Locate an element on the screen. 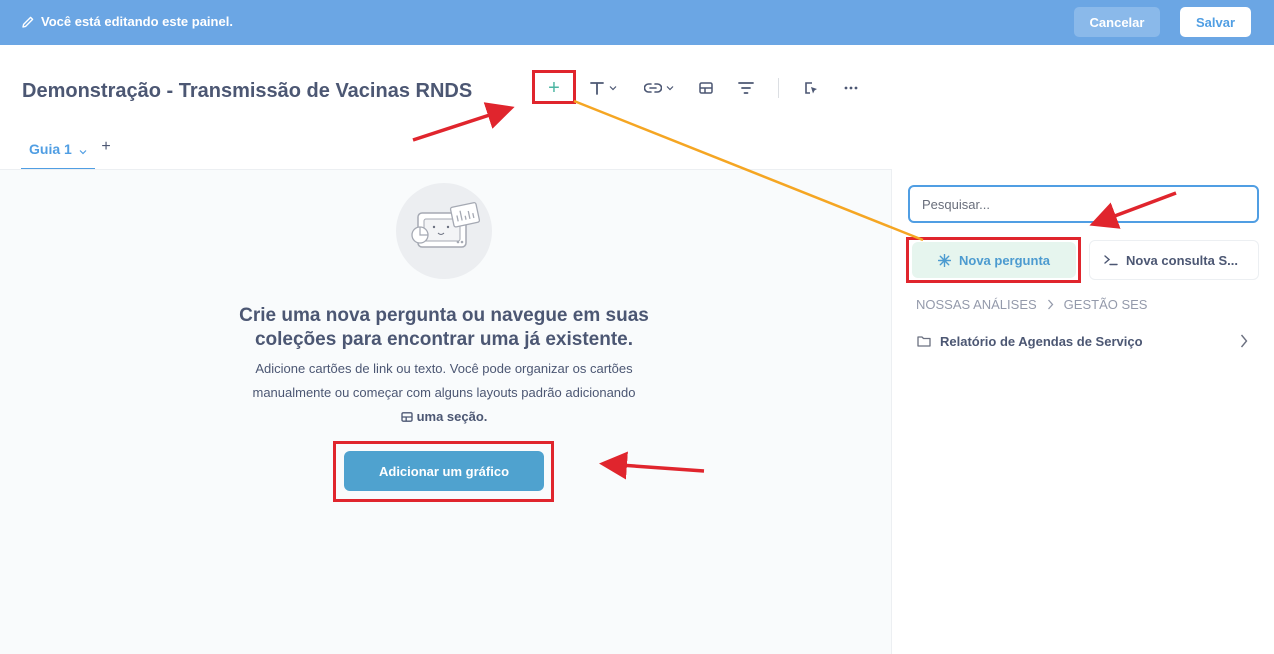 This screenshot has height=654, width=1274. pencil-icon is located at coordinates (28, 22).